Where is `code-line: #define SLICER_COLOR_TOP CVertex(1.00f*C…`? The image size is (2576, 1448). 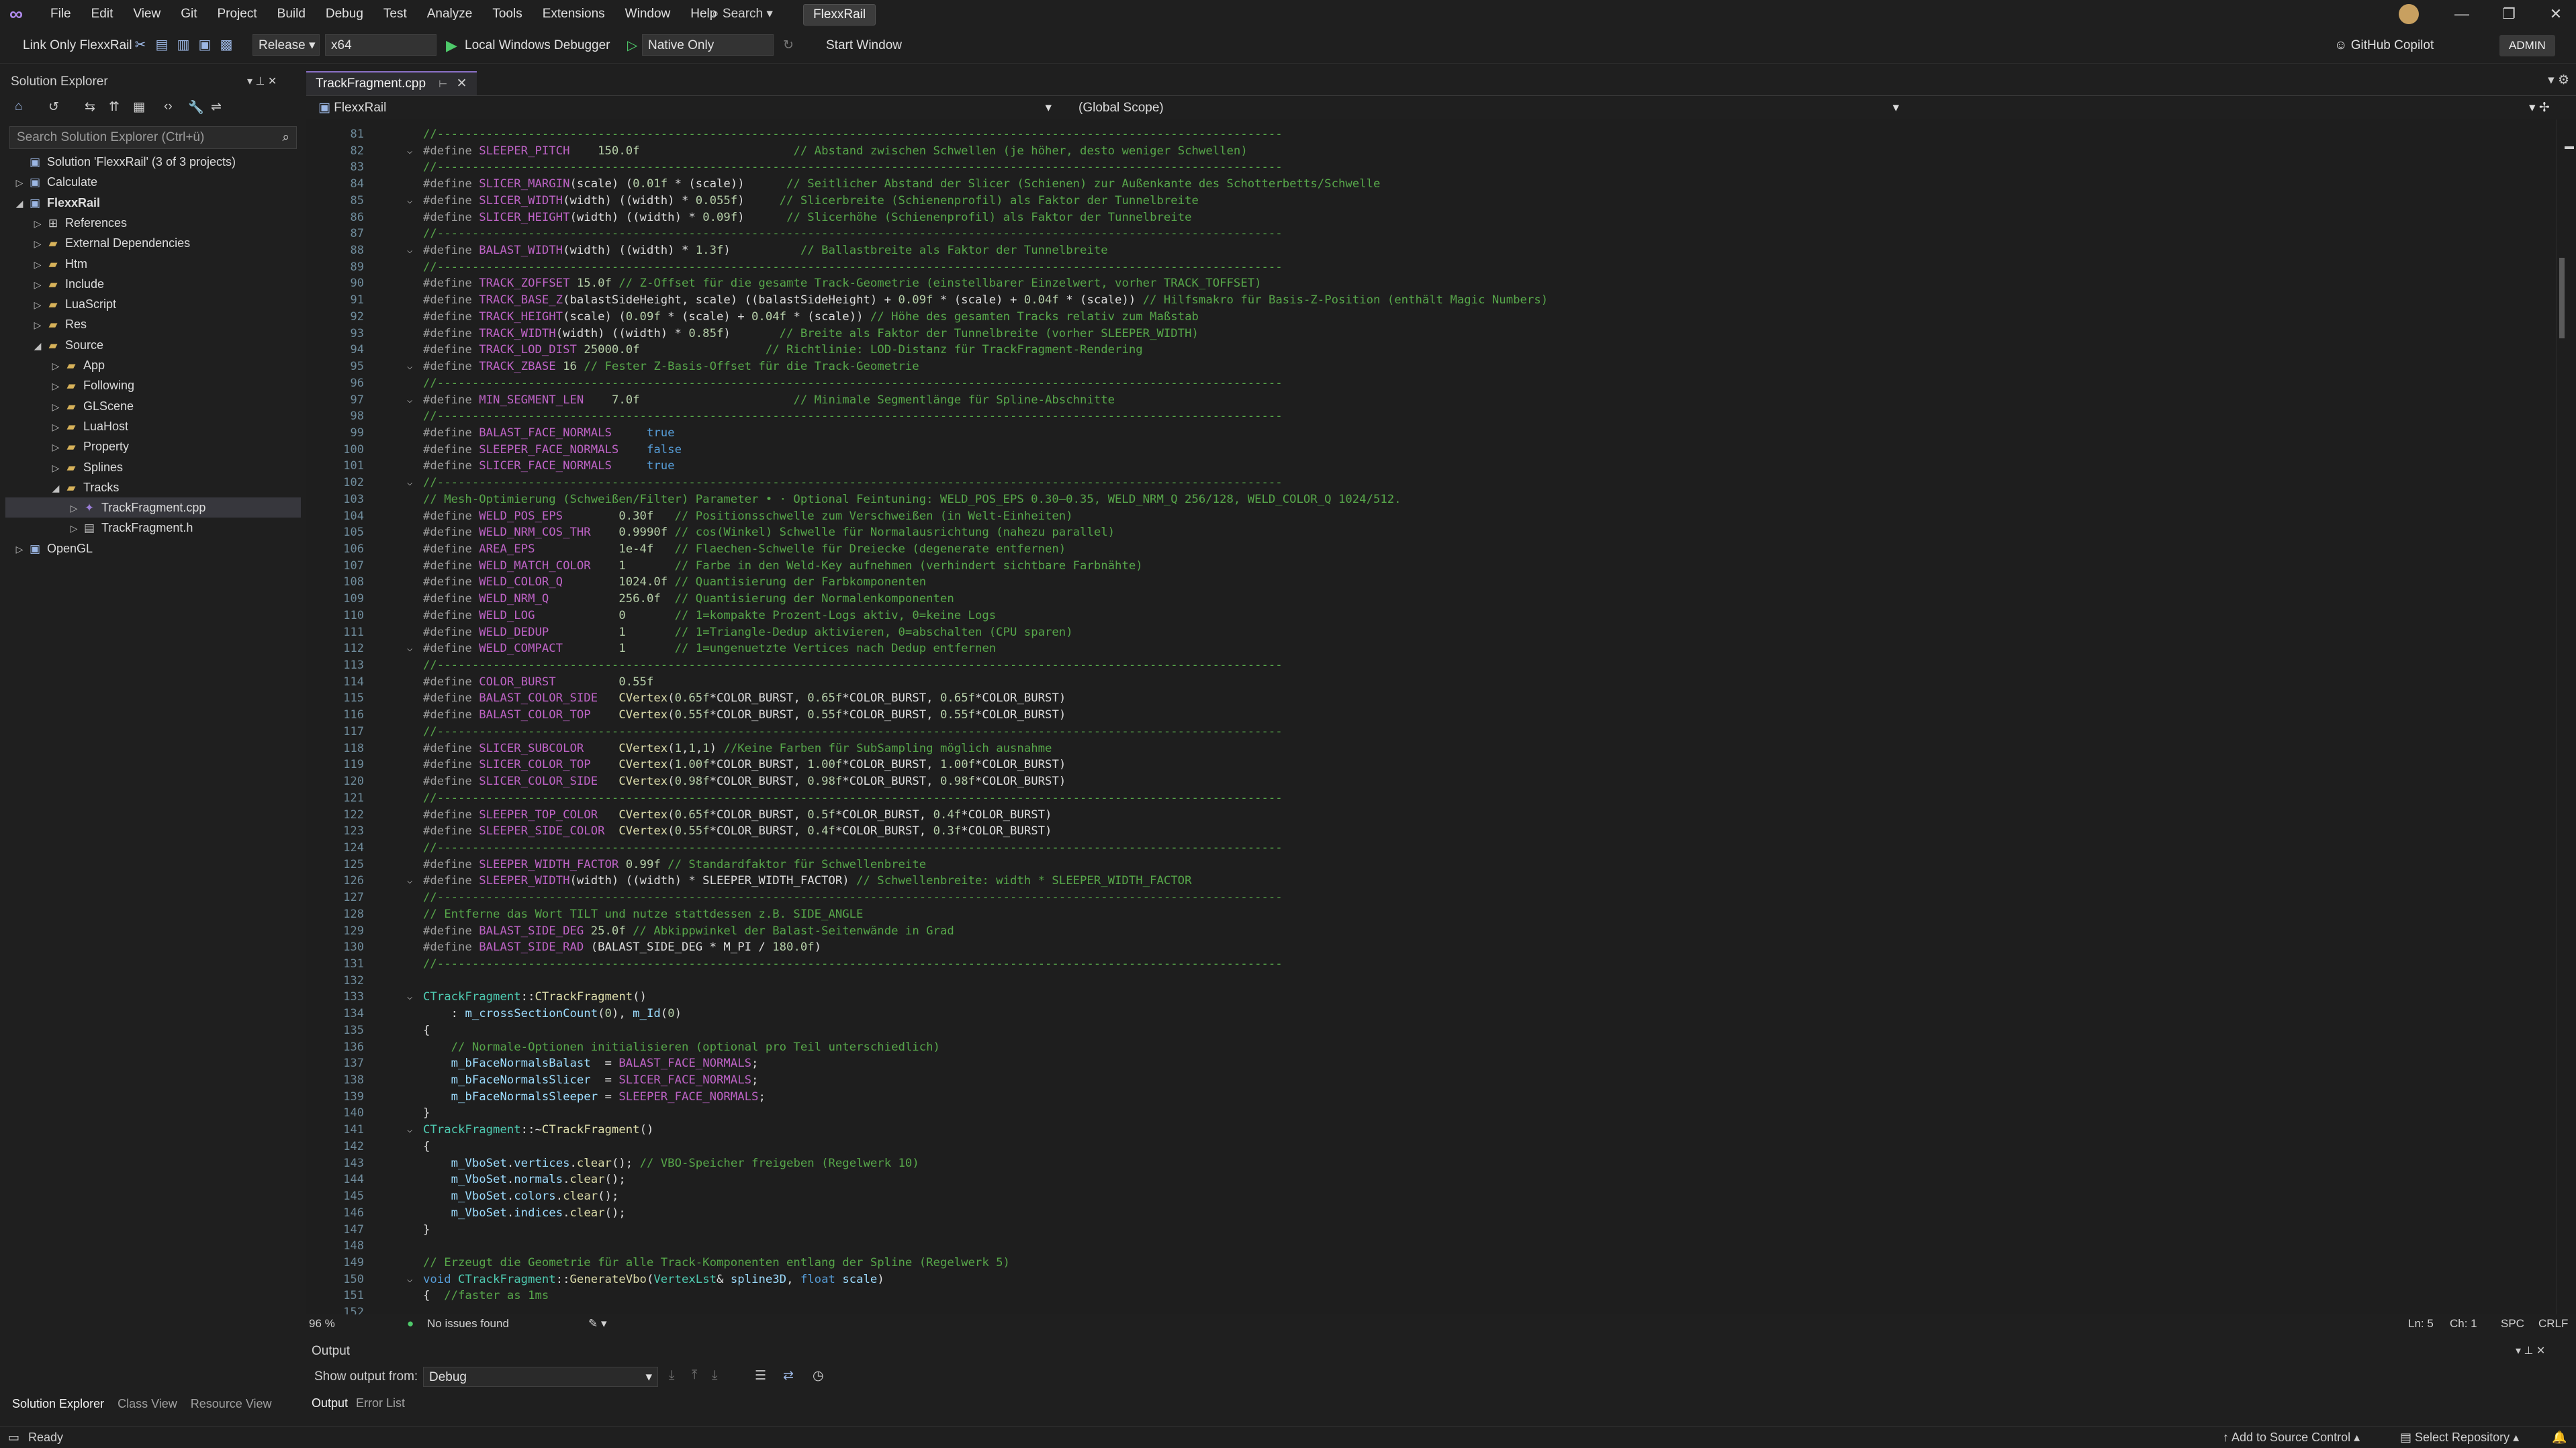
code-line: #define SLICER_COLOR_TOP CVertex(1.00f*C… is located at coordinates (744, 765).